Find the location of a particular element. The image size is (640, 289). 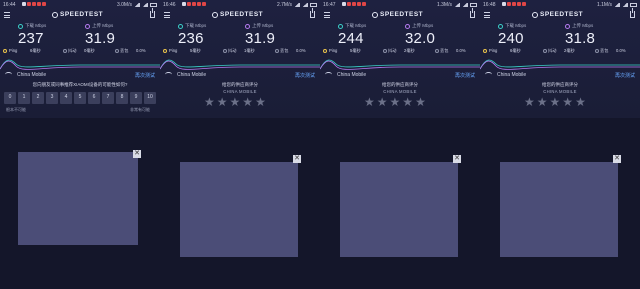

carrier-row: China Mobile 再次测试 is located at coordinates (80, 75).